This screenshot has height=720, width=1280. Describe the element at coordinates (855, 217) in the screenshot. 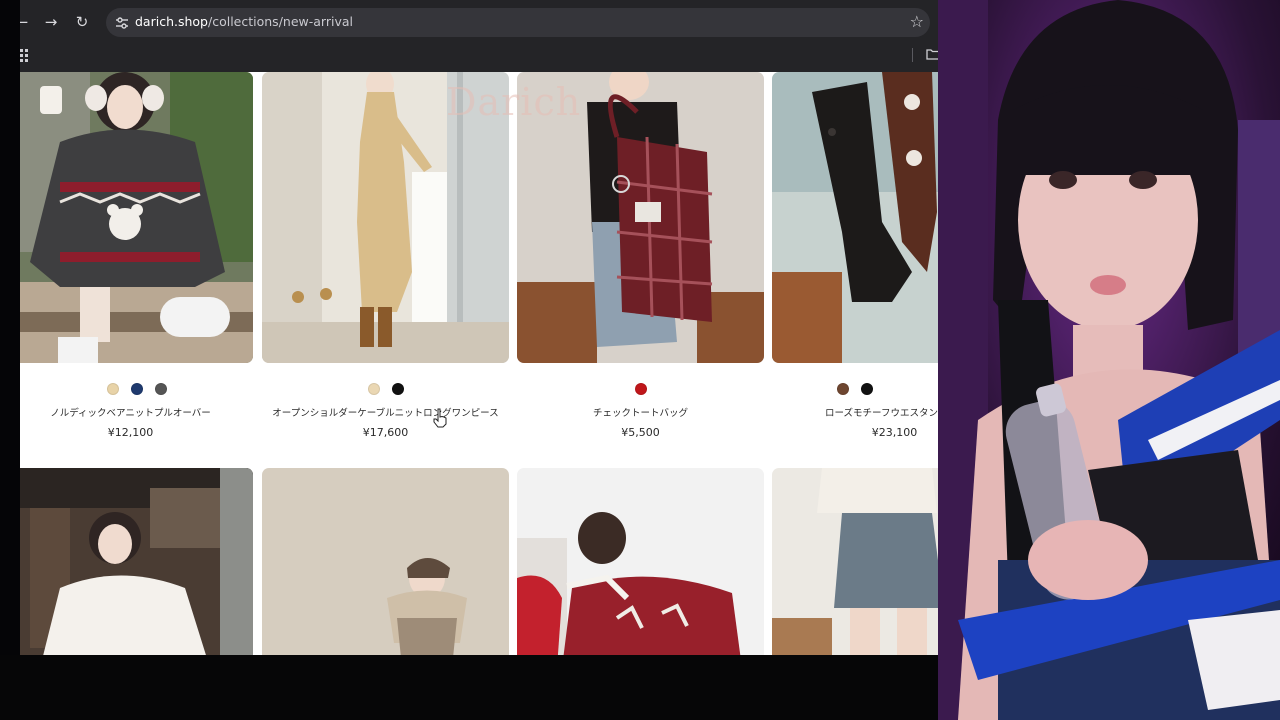

I see `product-image-western-boots` at that location.